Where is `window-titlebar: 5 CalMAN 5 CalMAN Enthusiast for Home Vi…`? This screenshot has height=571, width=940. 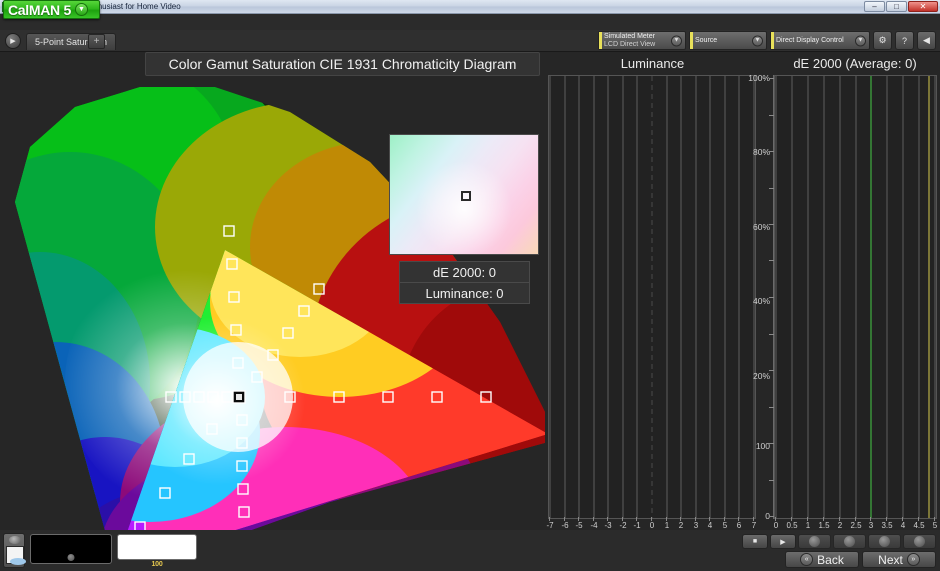
window-titlebar: 5 CalMAN 5 CalMAN Enthusiast for Home Vi… is located at coordinates (470, 7).